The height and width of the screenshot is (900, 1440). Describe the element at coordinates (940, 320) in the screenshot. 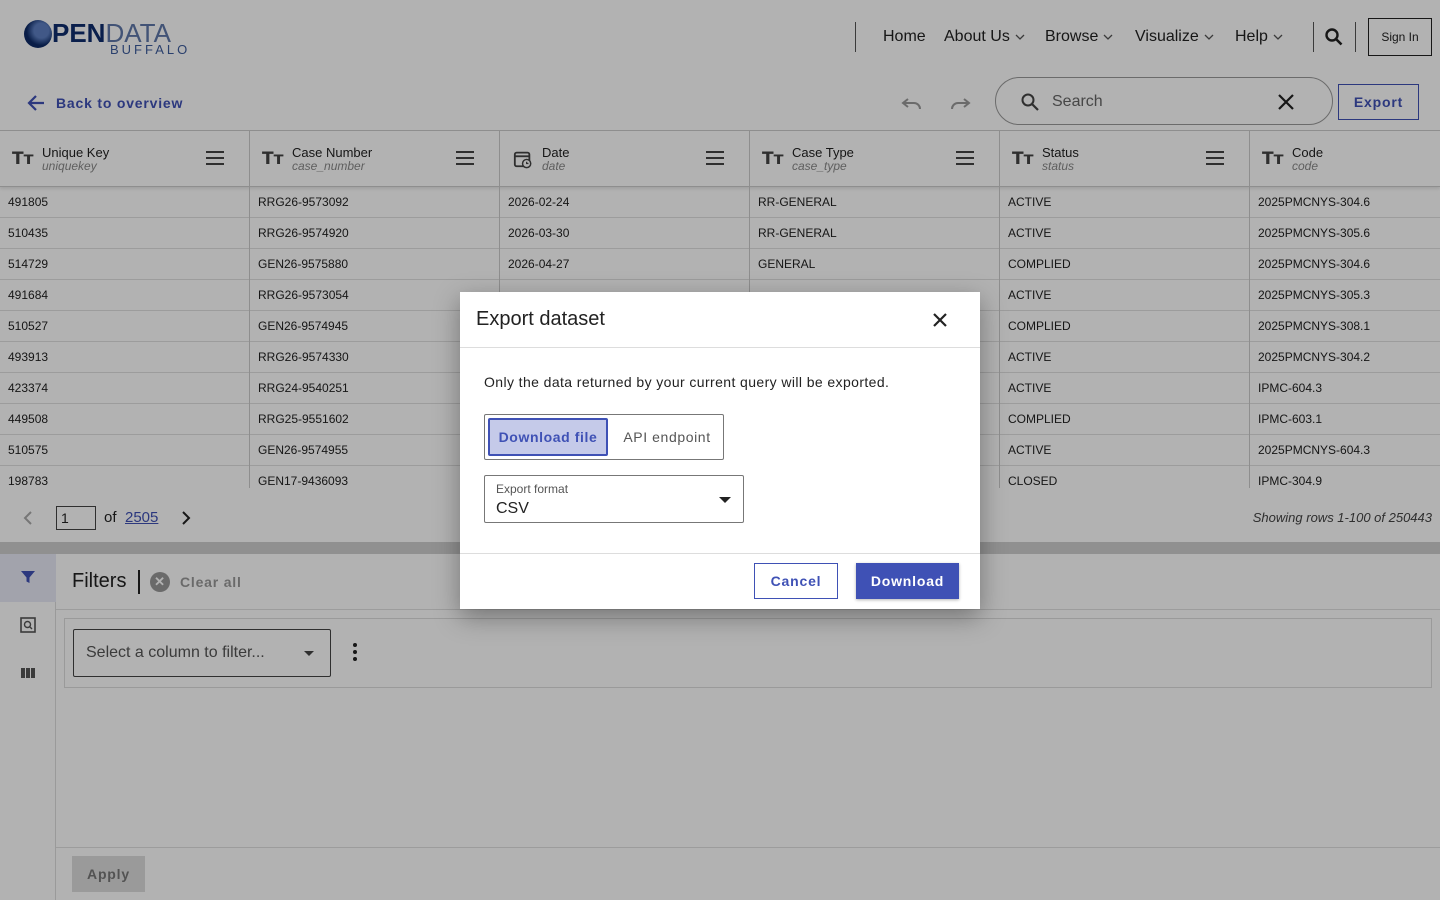

I see `close-icon` at that location.